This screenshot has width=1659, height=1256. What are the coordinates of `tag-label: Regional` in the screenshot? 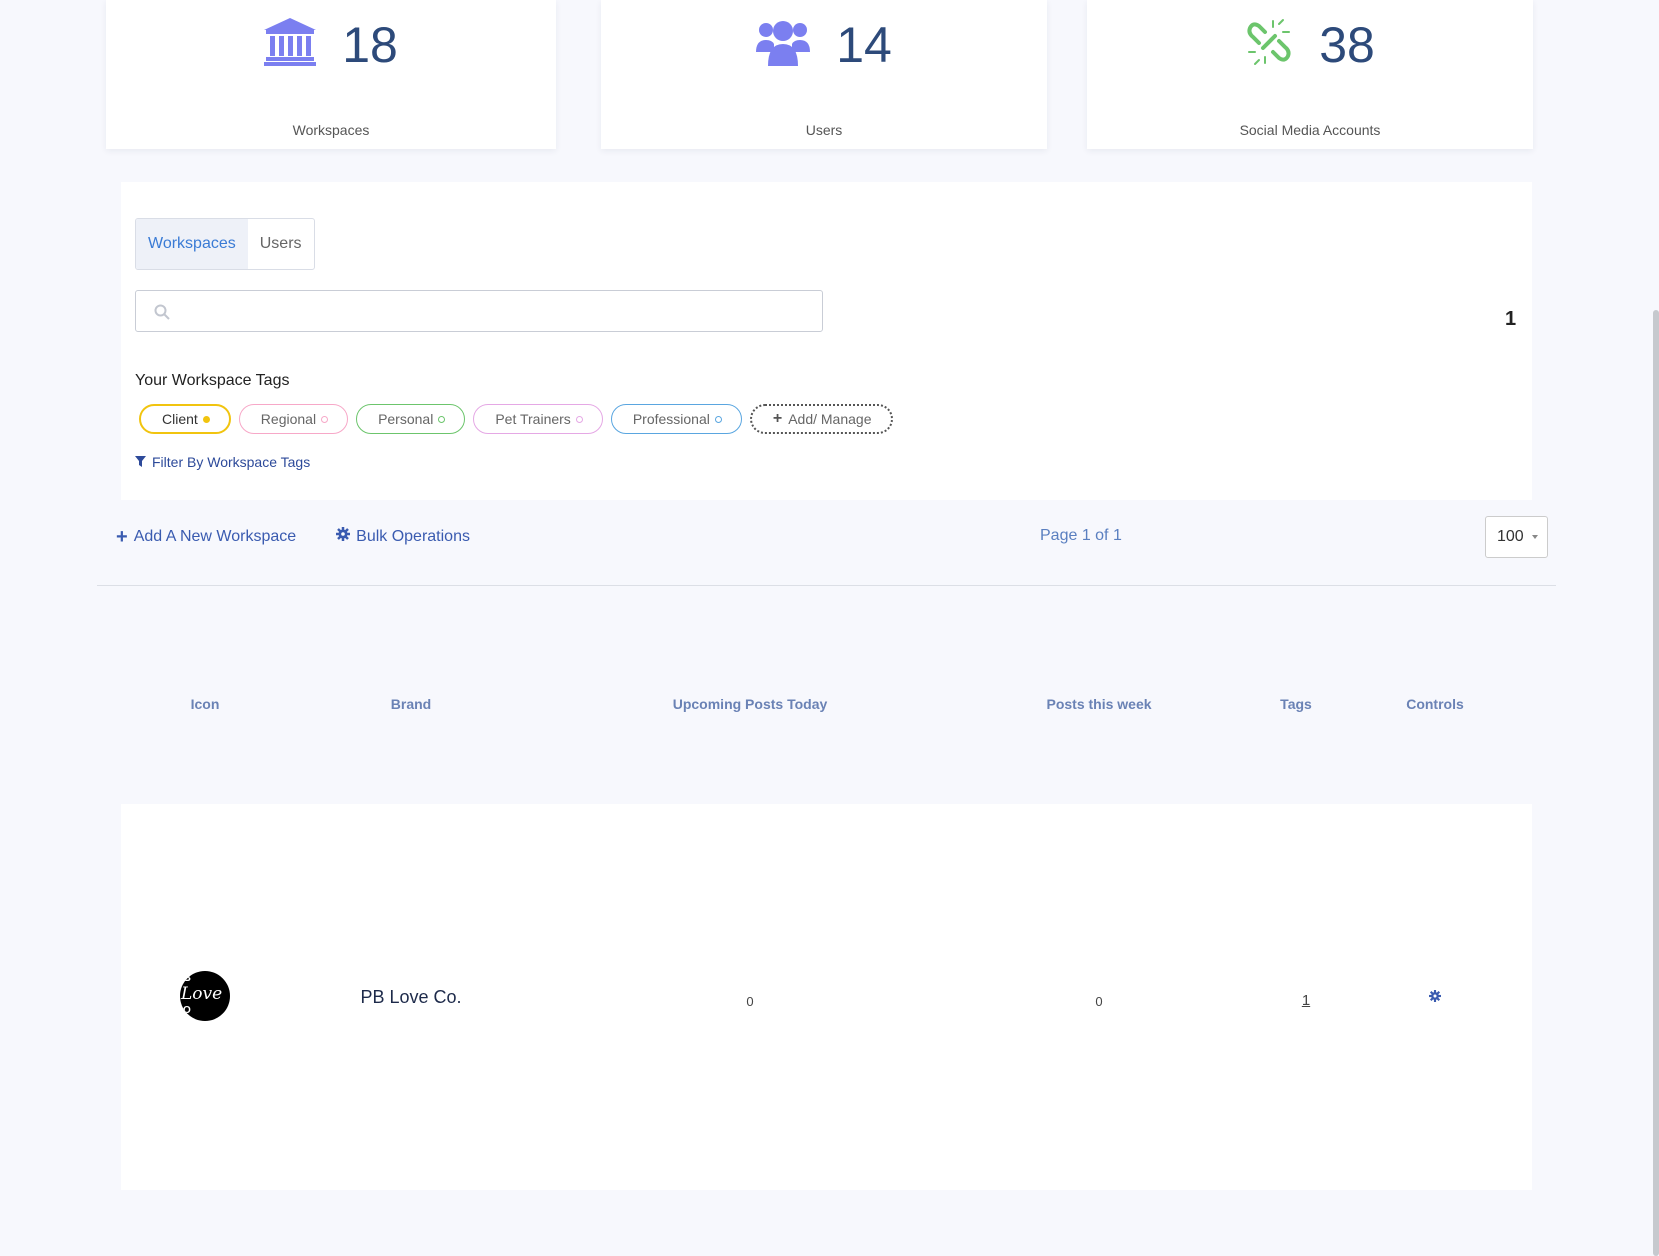 It's located at (288, 419).